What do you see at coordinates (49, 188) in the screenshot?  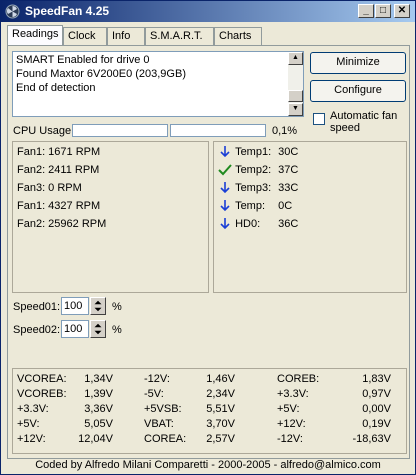 I see `fan-reading: Fan3: 0 RPM` at bounding box center [49, 188].